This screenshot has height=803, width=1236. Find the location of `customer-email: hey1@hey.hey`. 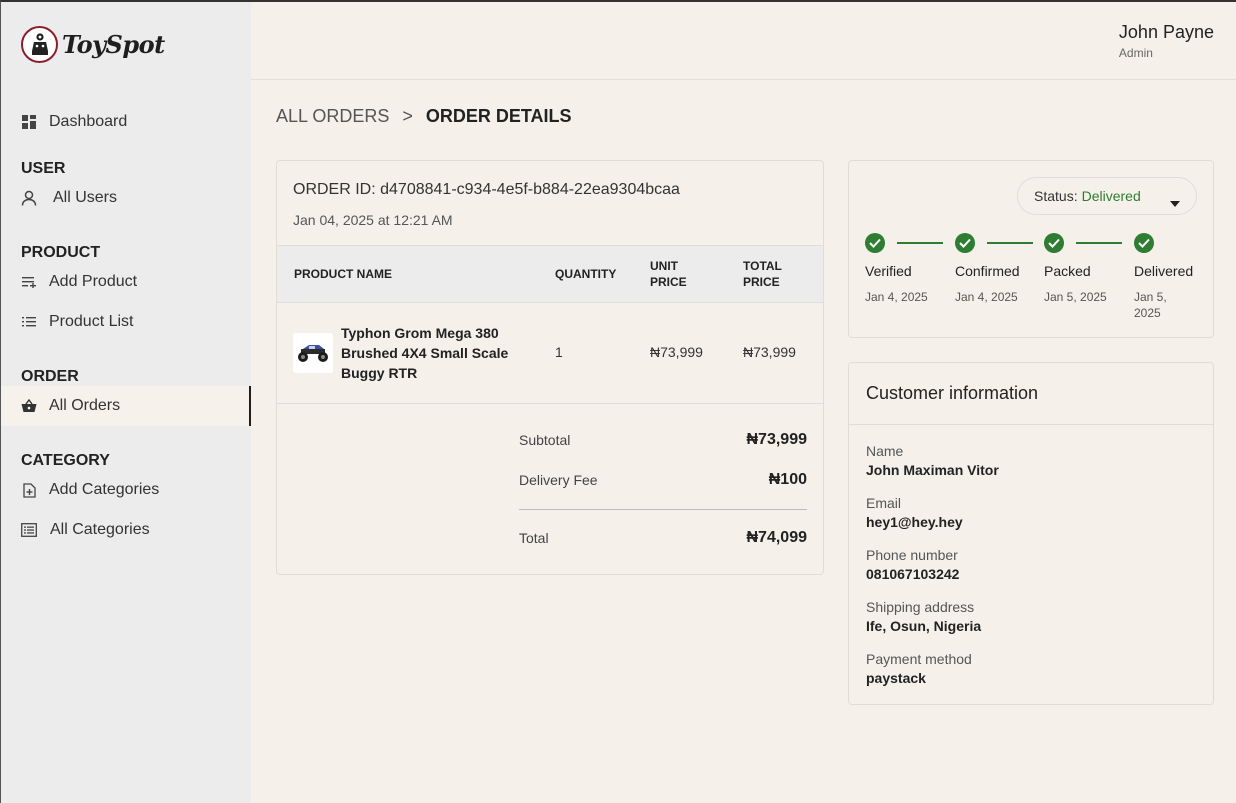

customer-email: hey1@hey.hey is located at coordinates (914, 522).